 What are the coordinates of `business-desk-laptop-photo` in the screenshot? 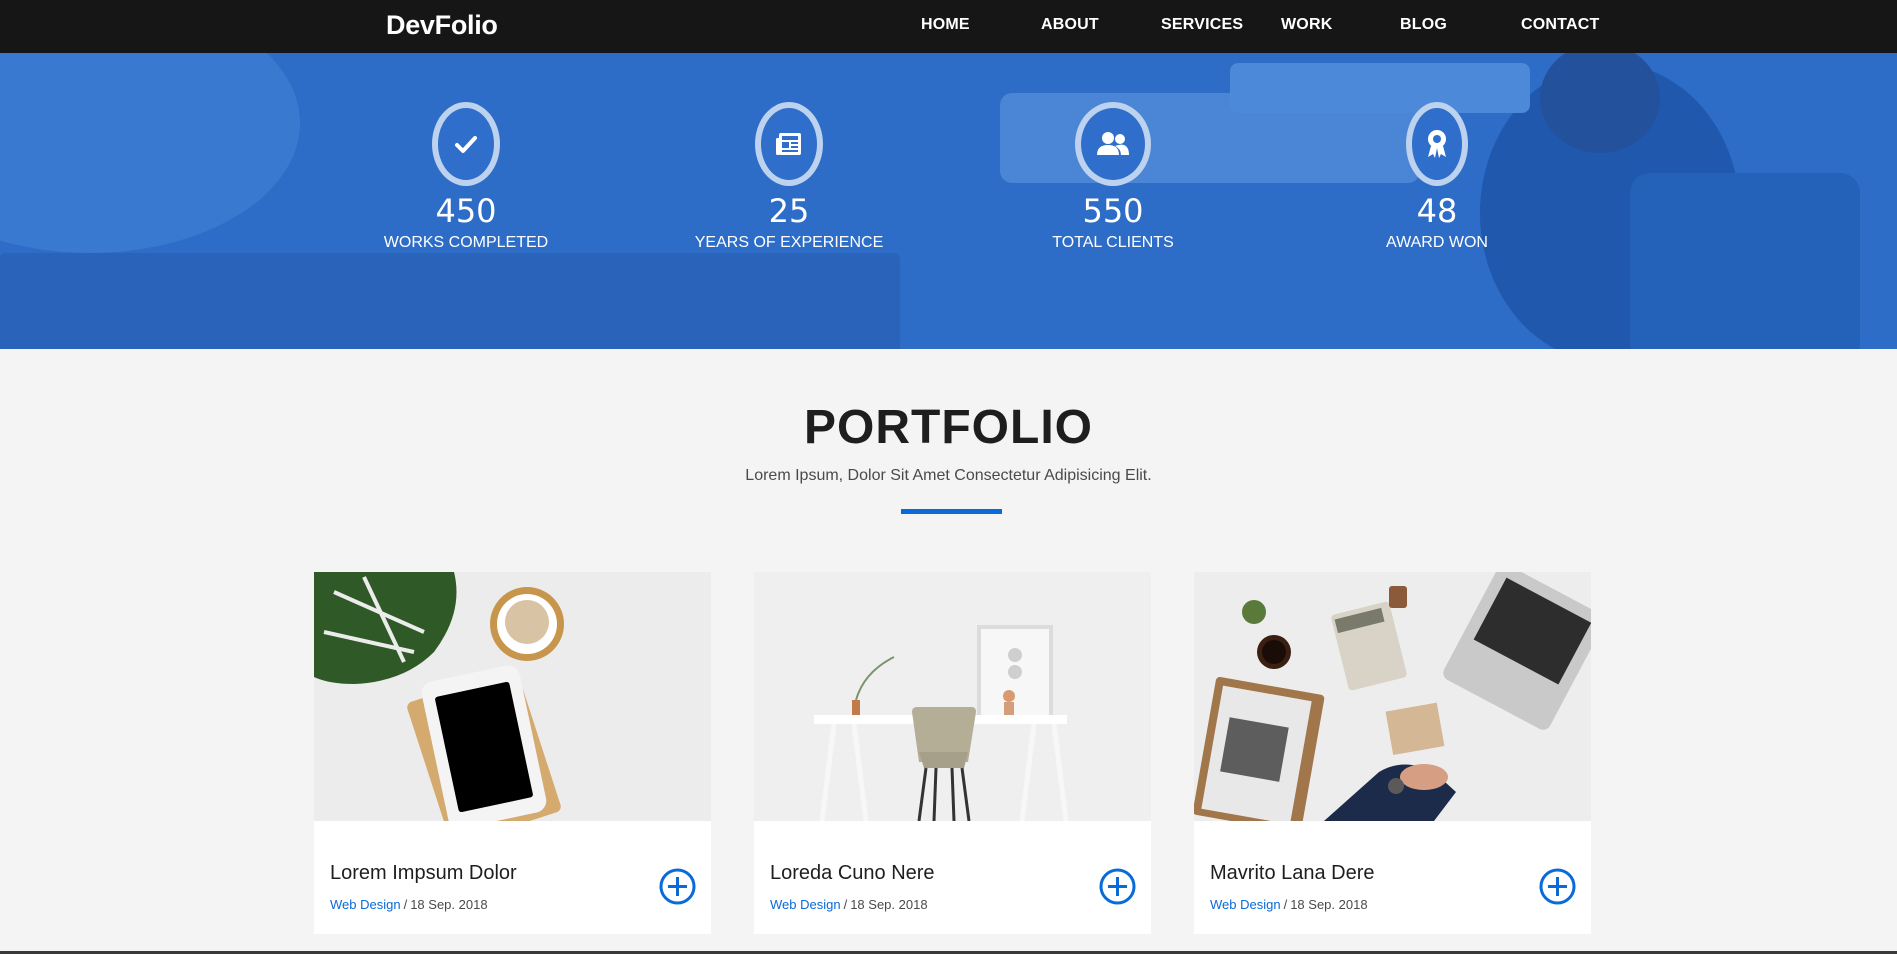 It's located at (1392, 696).